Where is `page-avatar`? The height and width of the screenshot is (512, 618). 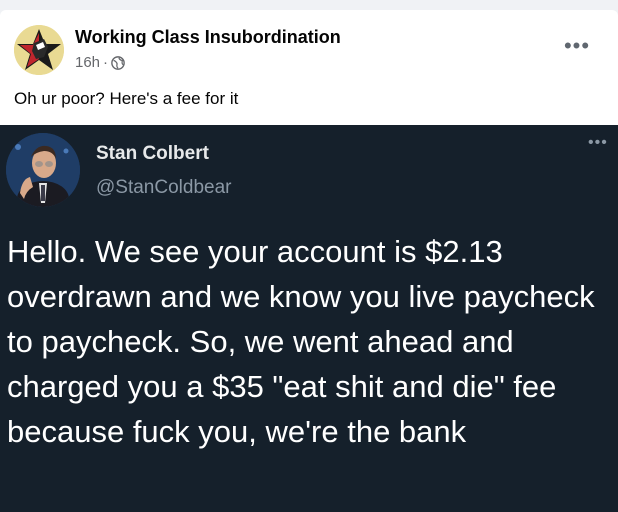 page-avatar is located at coordinates (39, 50).